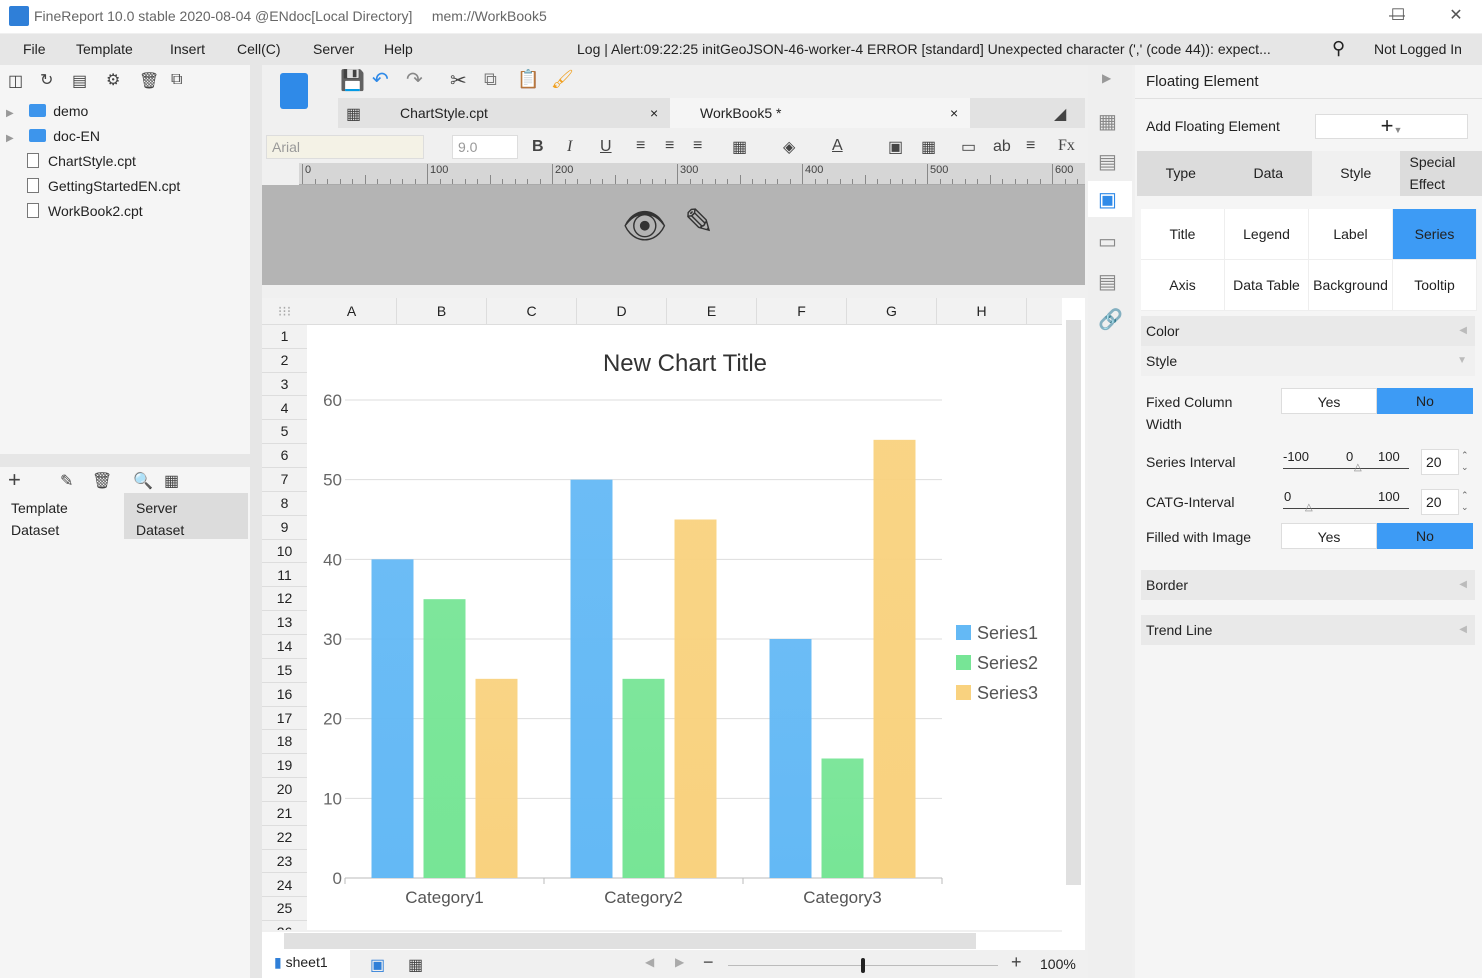 This screenshot has height=978, width=1482. Describe the element at coordinates (982, 311) in the screenshot. I see `column-header-H: H` at that location.